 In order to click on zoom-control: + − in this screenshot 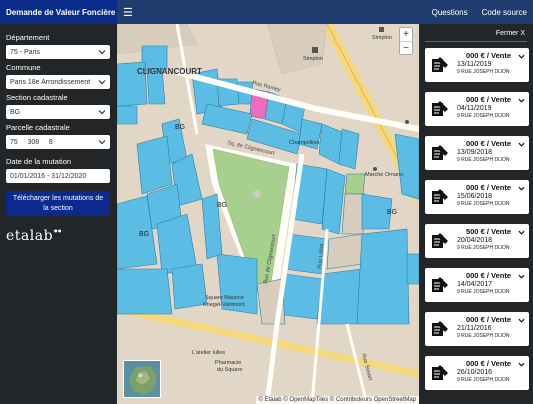, I will do `click(406, 41)`.